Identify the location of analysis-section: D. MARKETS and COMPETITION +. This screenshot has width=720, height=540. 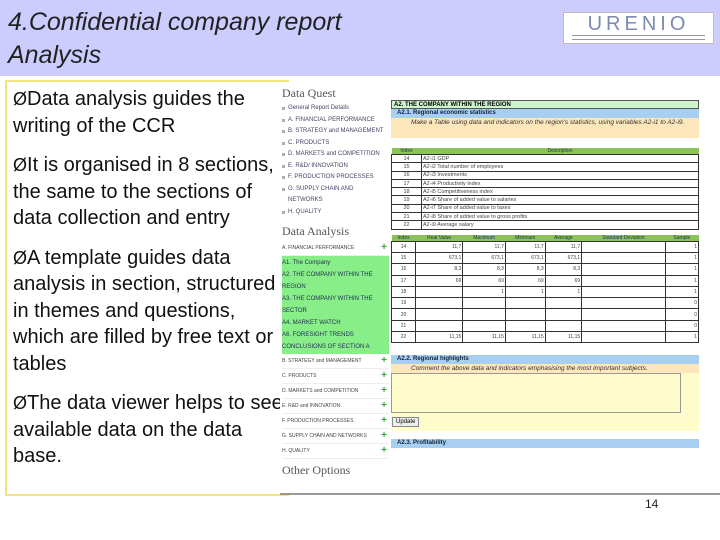
(335, 391).